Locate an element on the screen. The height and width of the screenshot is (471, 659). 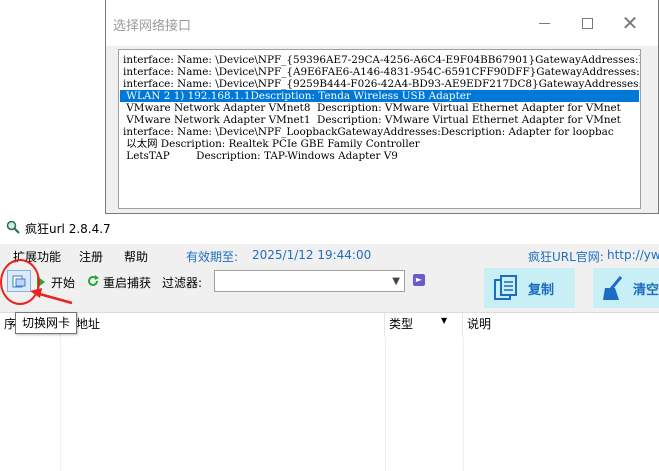
chevron-down-icon: ▼ is located at coordinates (396, 281).